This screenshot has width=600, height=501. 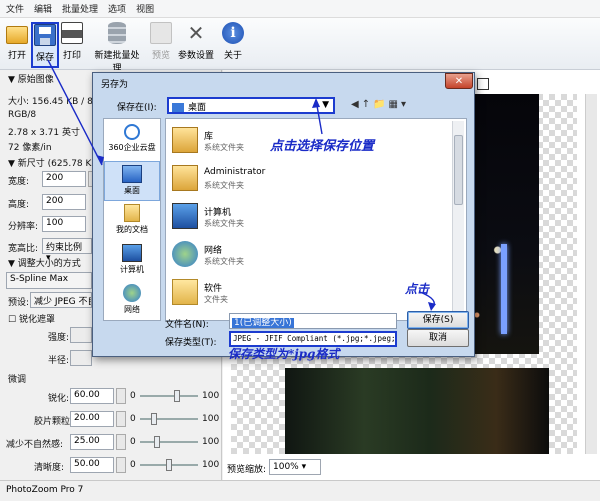 I want to click on annotation-choose-location: 点击选择保存位置, so click(x=322, y=146).